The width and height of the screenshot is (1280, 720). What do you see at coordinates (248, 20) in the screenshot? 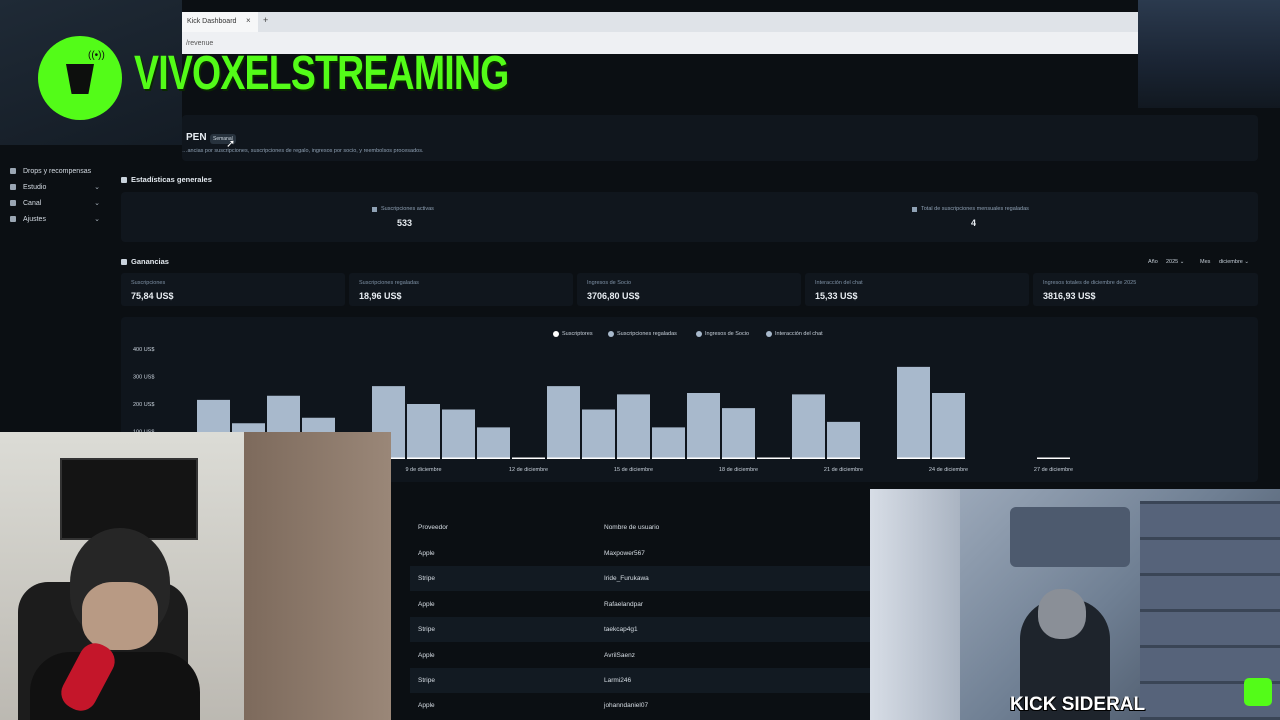
I see `tab-close-icon: ×` at bounding box center [248, 20].